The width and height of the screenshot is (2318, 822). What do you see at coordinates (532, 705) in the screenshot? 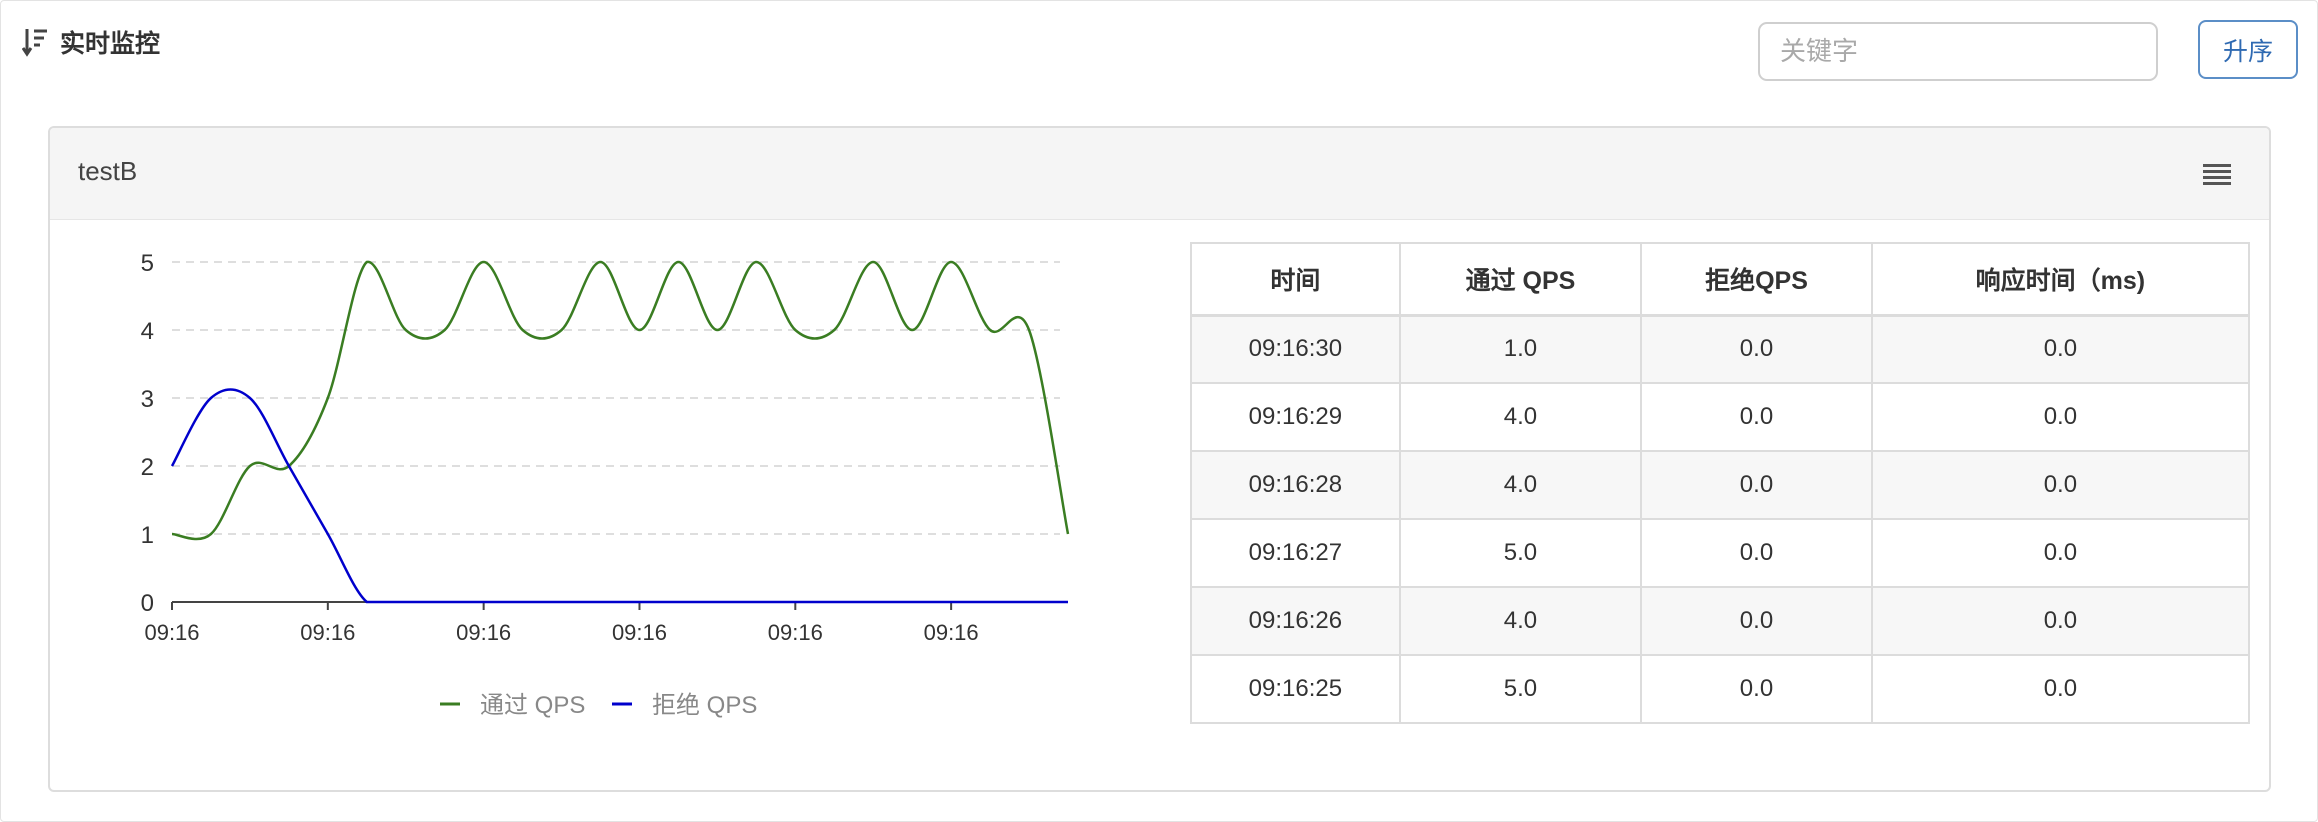
I see `legend-pass-label: 通过 QPS` at bounding box center [532, 705].